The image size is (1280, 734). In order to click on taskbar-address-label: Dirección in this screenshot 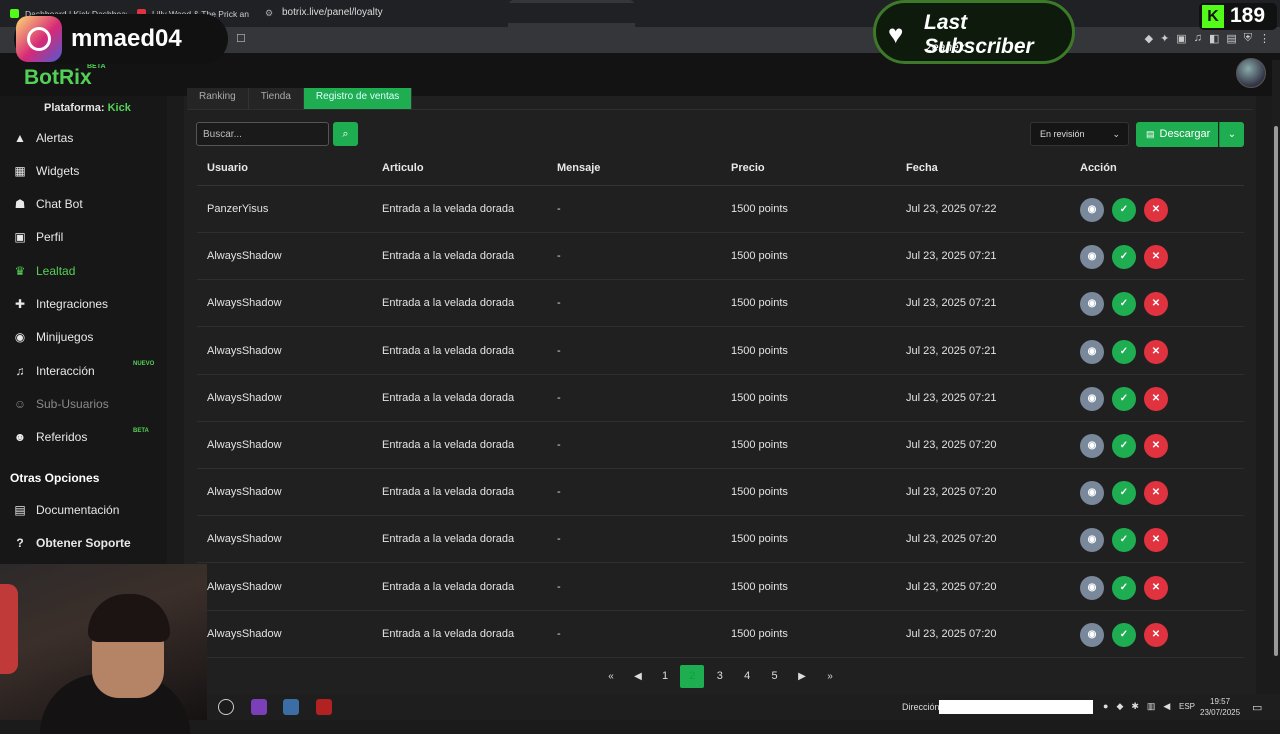, I will do `click(921, 707)`.